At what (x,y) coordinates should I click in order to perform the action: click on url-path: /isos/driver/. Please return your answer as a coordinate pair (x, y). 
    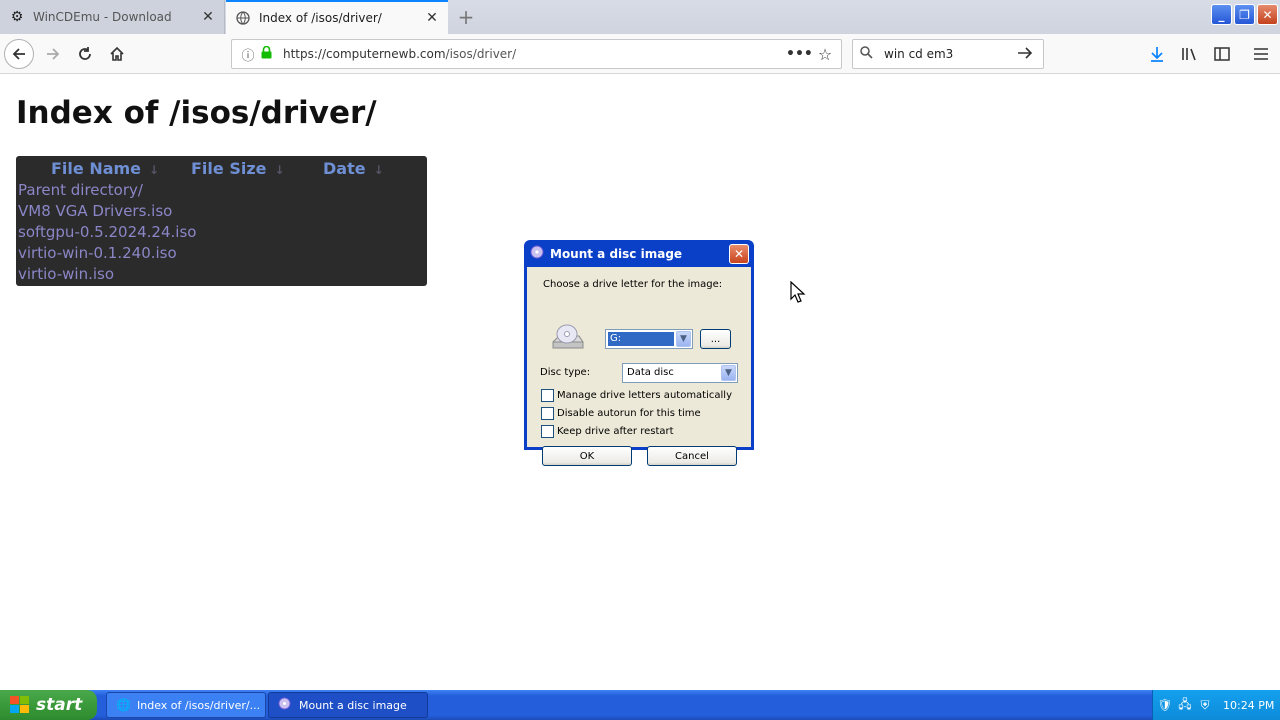
    Looking at the image, I should click on (481, 54).